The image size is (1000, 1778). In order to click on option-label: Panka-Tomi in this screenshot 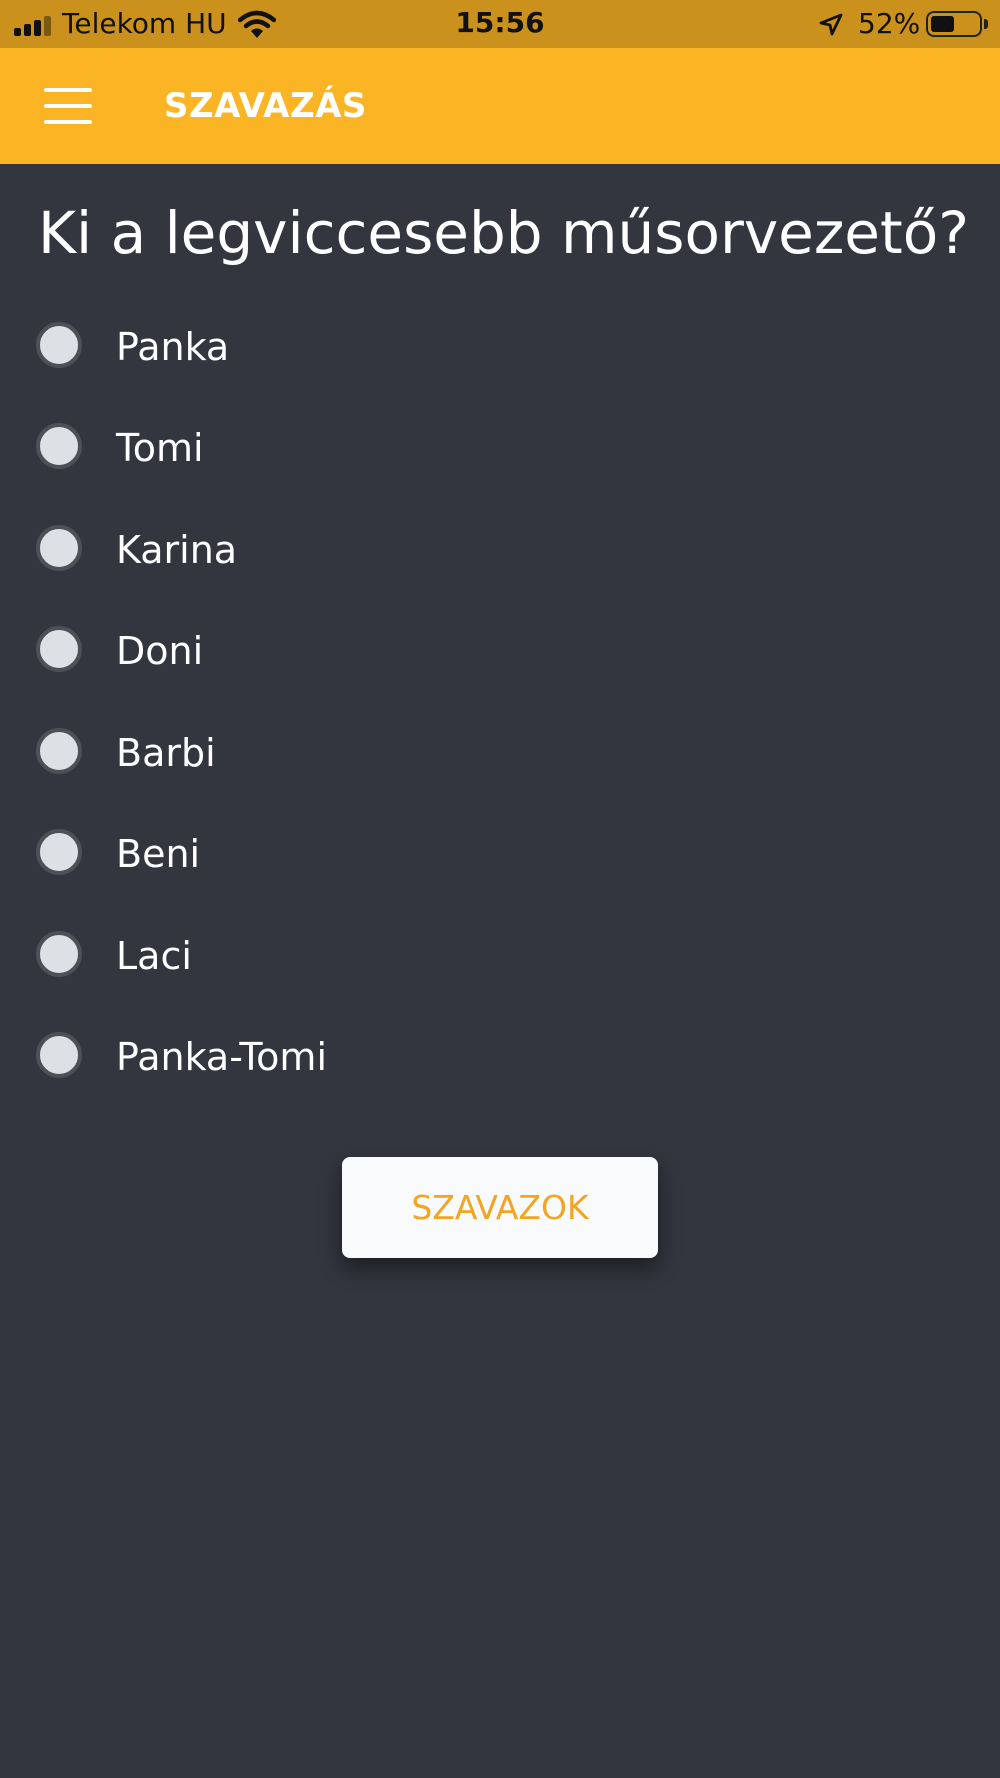, I will do `click(222, 1057)`.